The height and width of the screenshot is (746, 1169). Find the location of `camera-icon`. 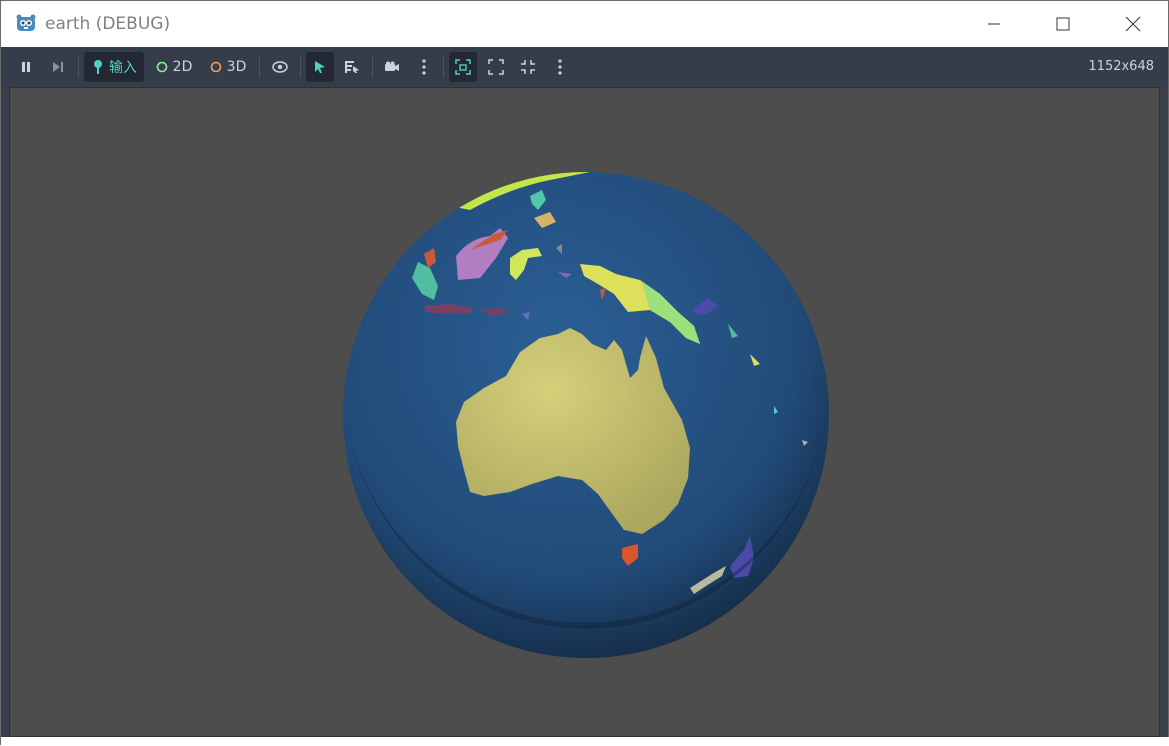

camera-icon is located at coordinates (392, 66).